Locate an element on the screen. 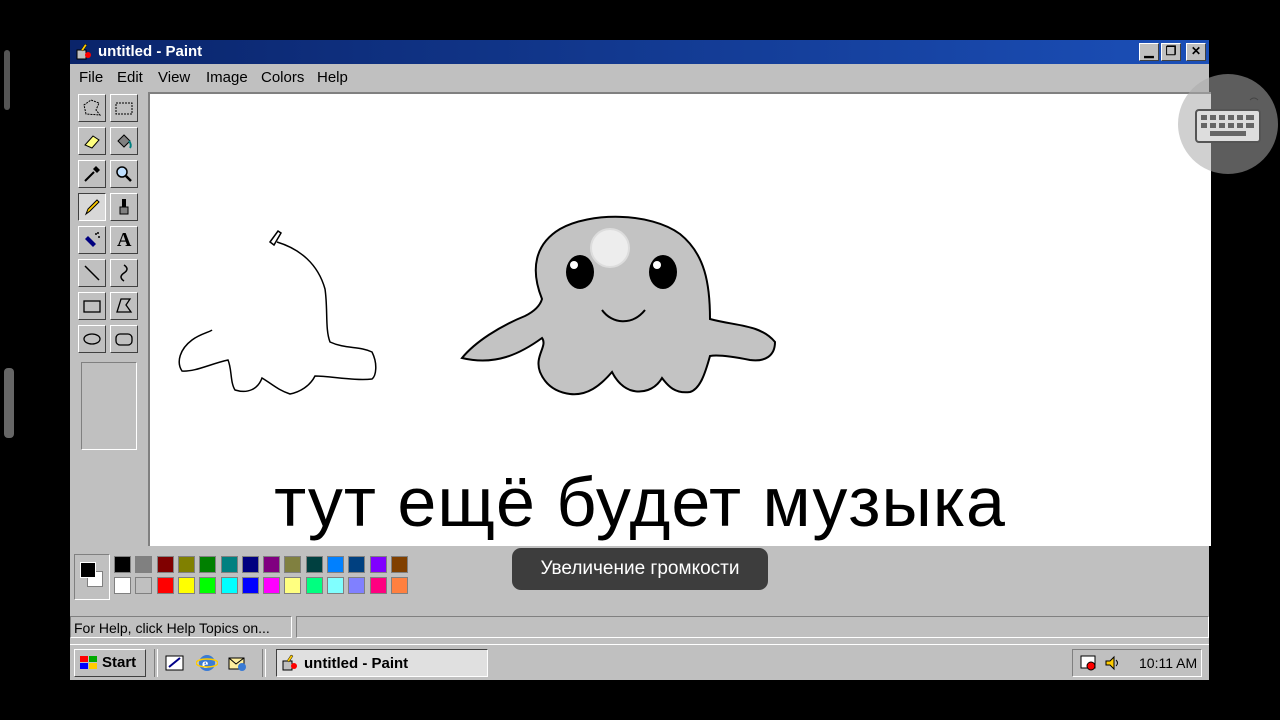 This screenshot has height=720, width=1280. tool-fill is located at coordinates (124, 141).